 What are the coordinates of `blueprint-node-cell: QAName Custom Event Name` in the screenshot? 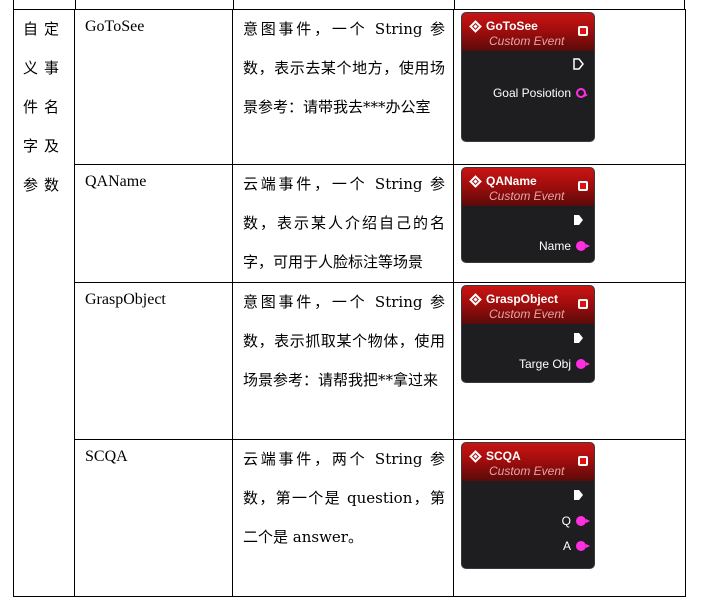 It's located at (569, 223).